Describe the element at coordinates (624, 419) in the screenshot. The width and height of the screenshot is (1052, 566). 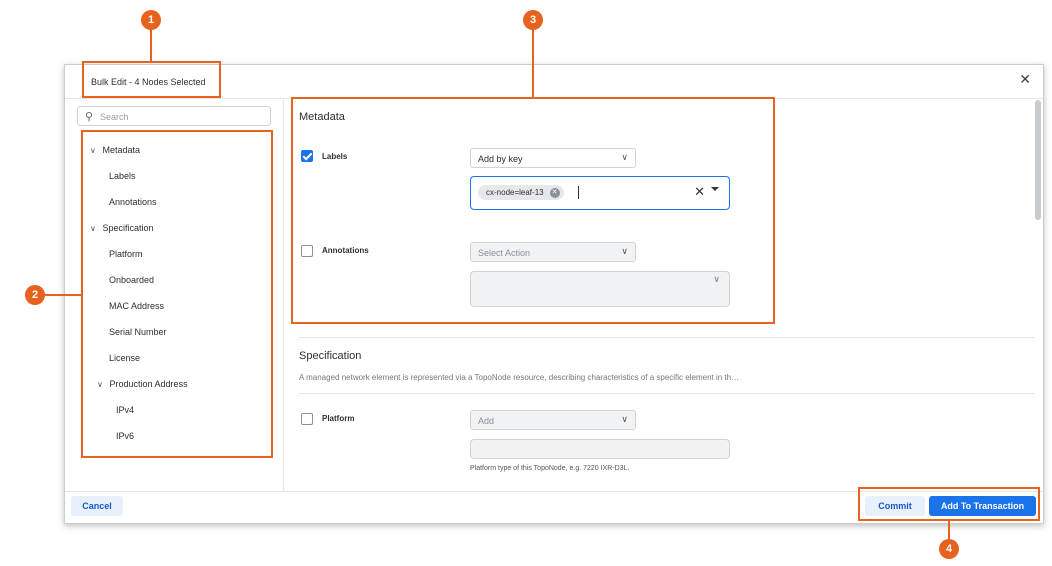
I see `chevron-down-icon: ∨` at that location.